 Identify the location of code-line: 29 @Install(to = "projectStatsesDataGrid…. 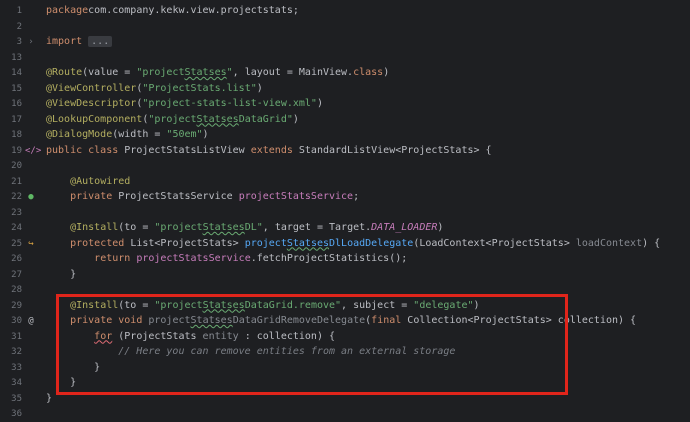
(345, 306).